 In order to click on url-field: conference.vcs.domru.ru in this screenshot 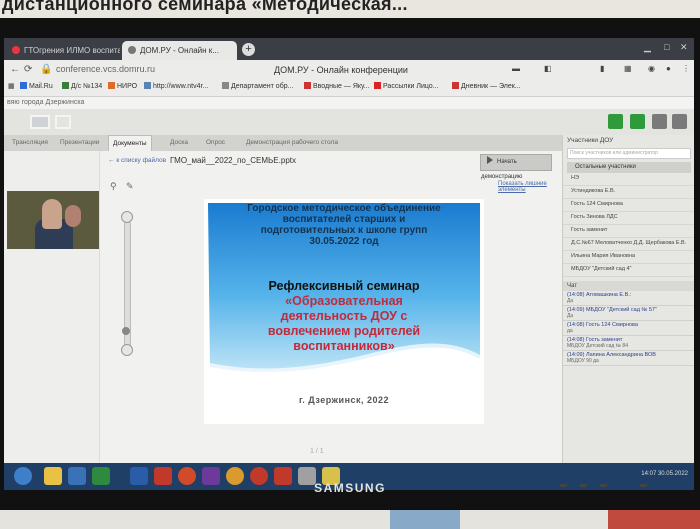, I will do `click(105, 69)`.